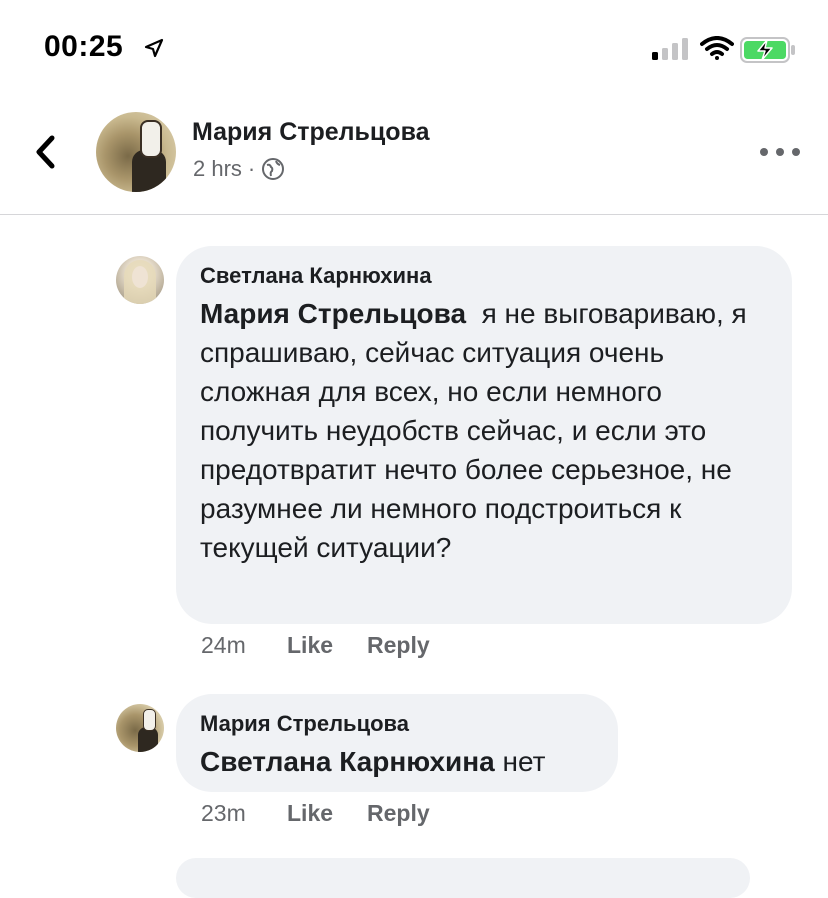 This screenshot has width=828, height=898. I want to click on post-meta: 2 hrs ·, so click(239, 169).